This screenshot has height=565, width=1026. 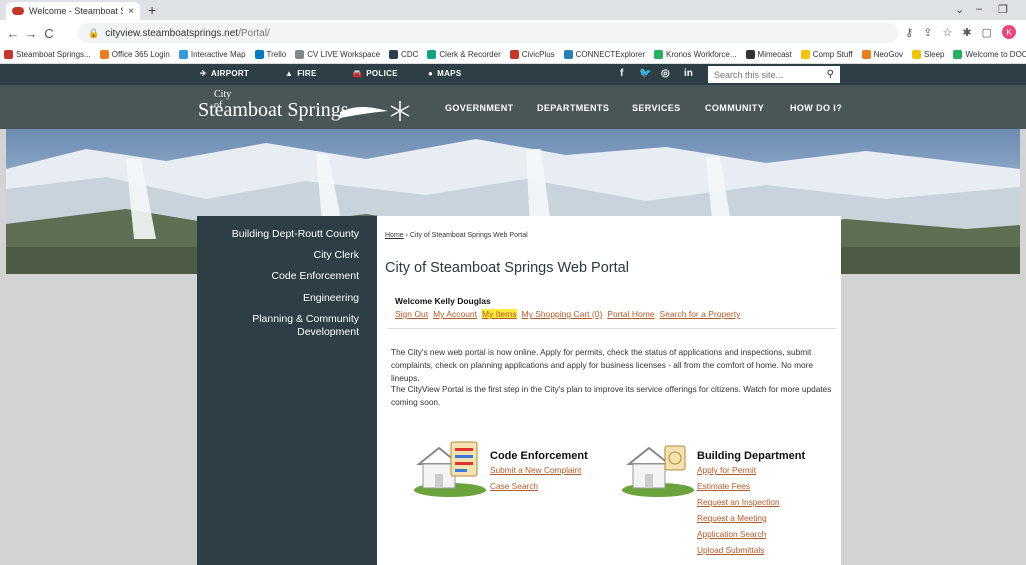 I want to click on nav-services: SERVICES, so click(x=656, y=108).